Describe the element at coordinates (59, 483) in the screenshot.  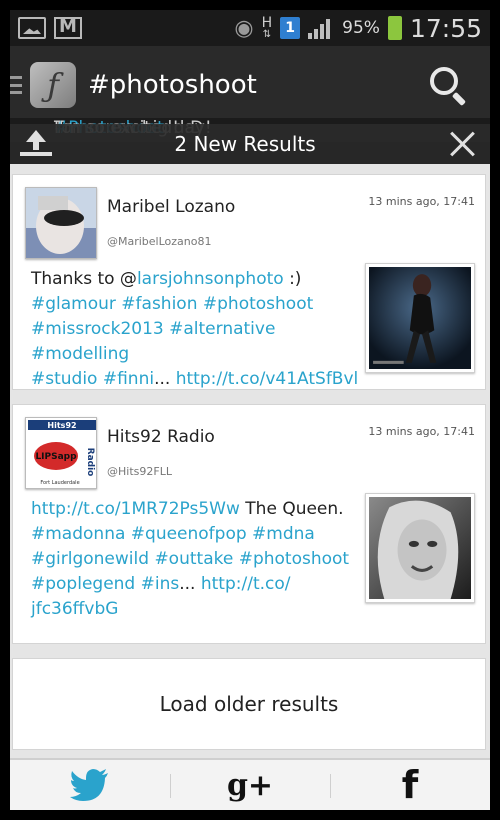
I see `avatar-text-bottom: Fort Lauderdale` at that location.